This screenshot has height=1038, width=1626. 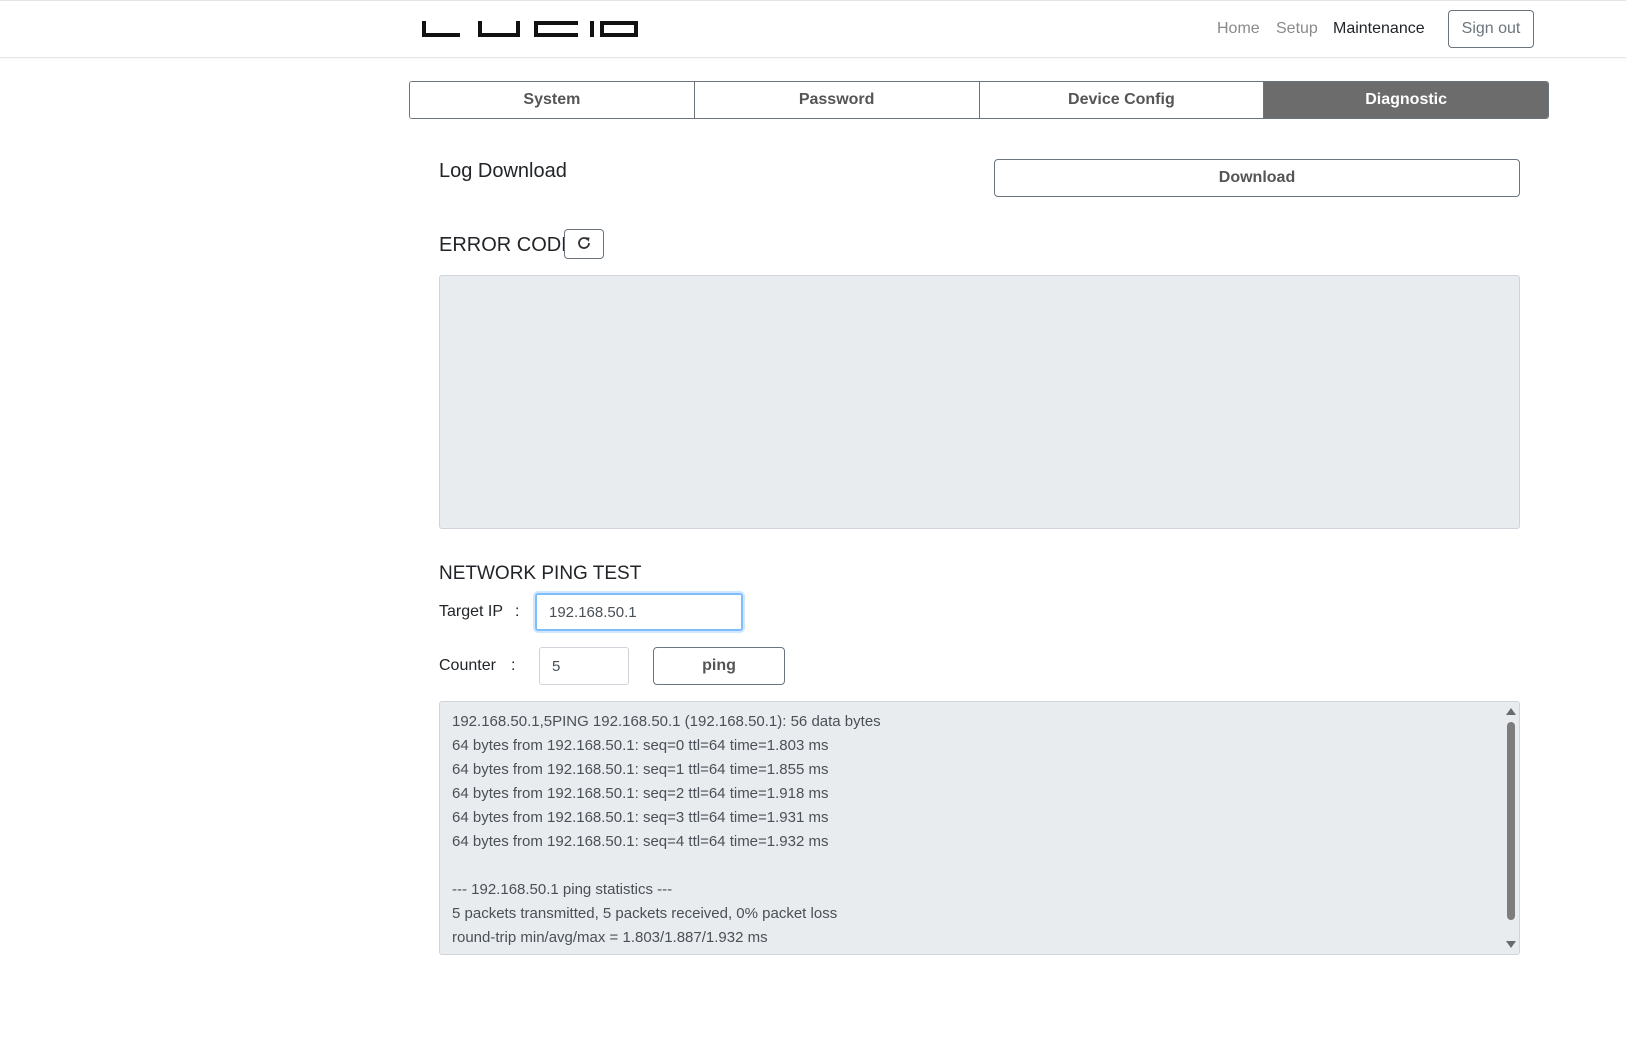 I want to click on tab-device-config: Device Config, so click(x=1122, y=100).